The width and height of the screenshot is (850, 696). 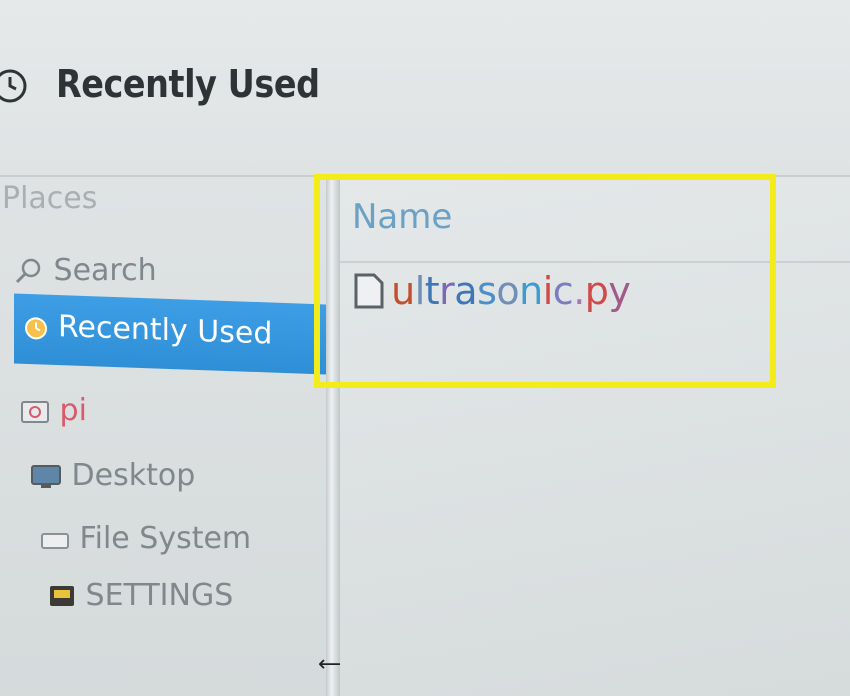 What do you see at coordinates (50, 198) in the screenshot?
I see `sidebar-heading: Places` at bounding box center [50, 198].